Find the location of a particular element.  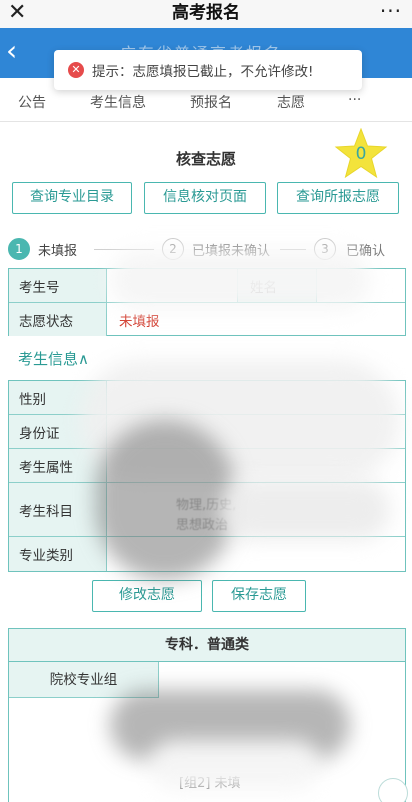

group-status-text: [组2] 未填 is located at coordinates (210, 783).